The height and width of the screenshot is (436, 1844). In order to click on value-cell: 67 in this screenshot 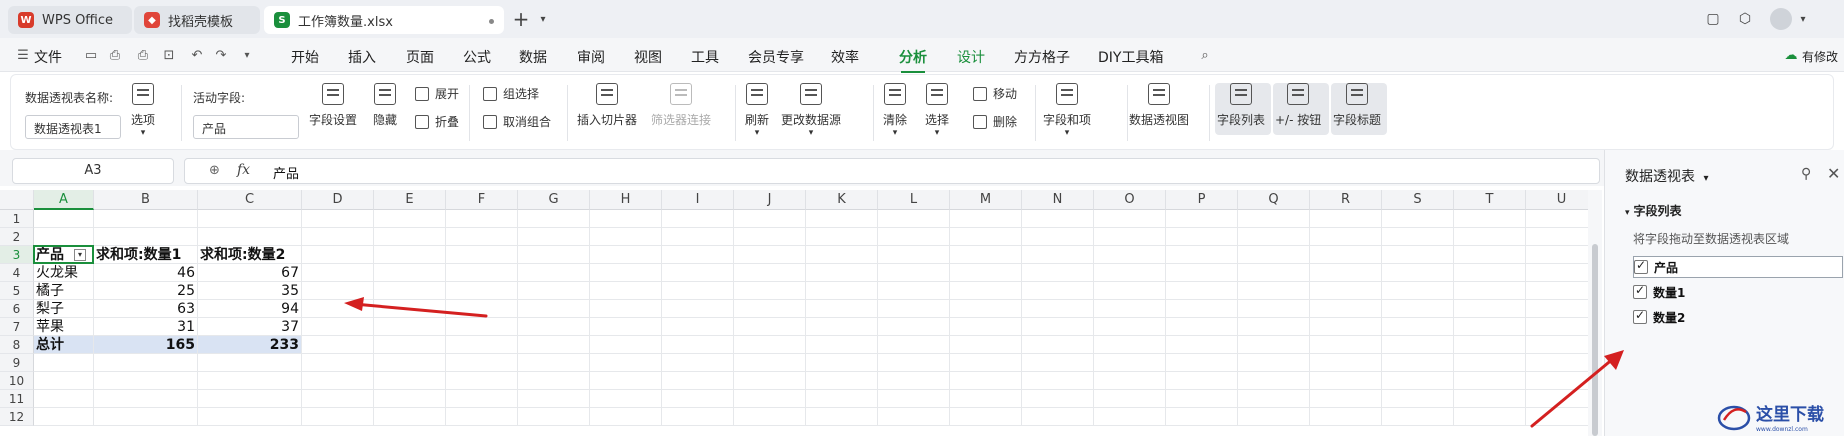, I will do `click(250, 273)`.